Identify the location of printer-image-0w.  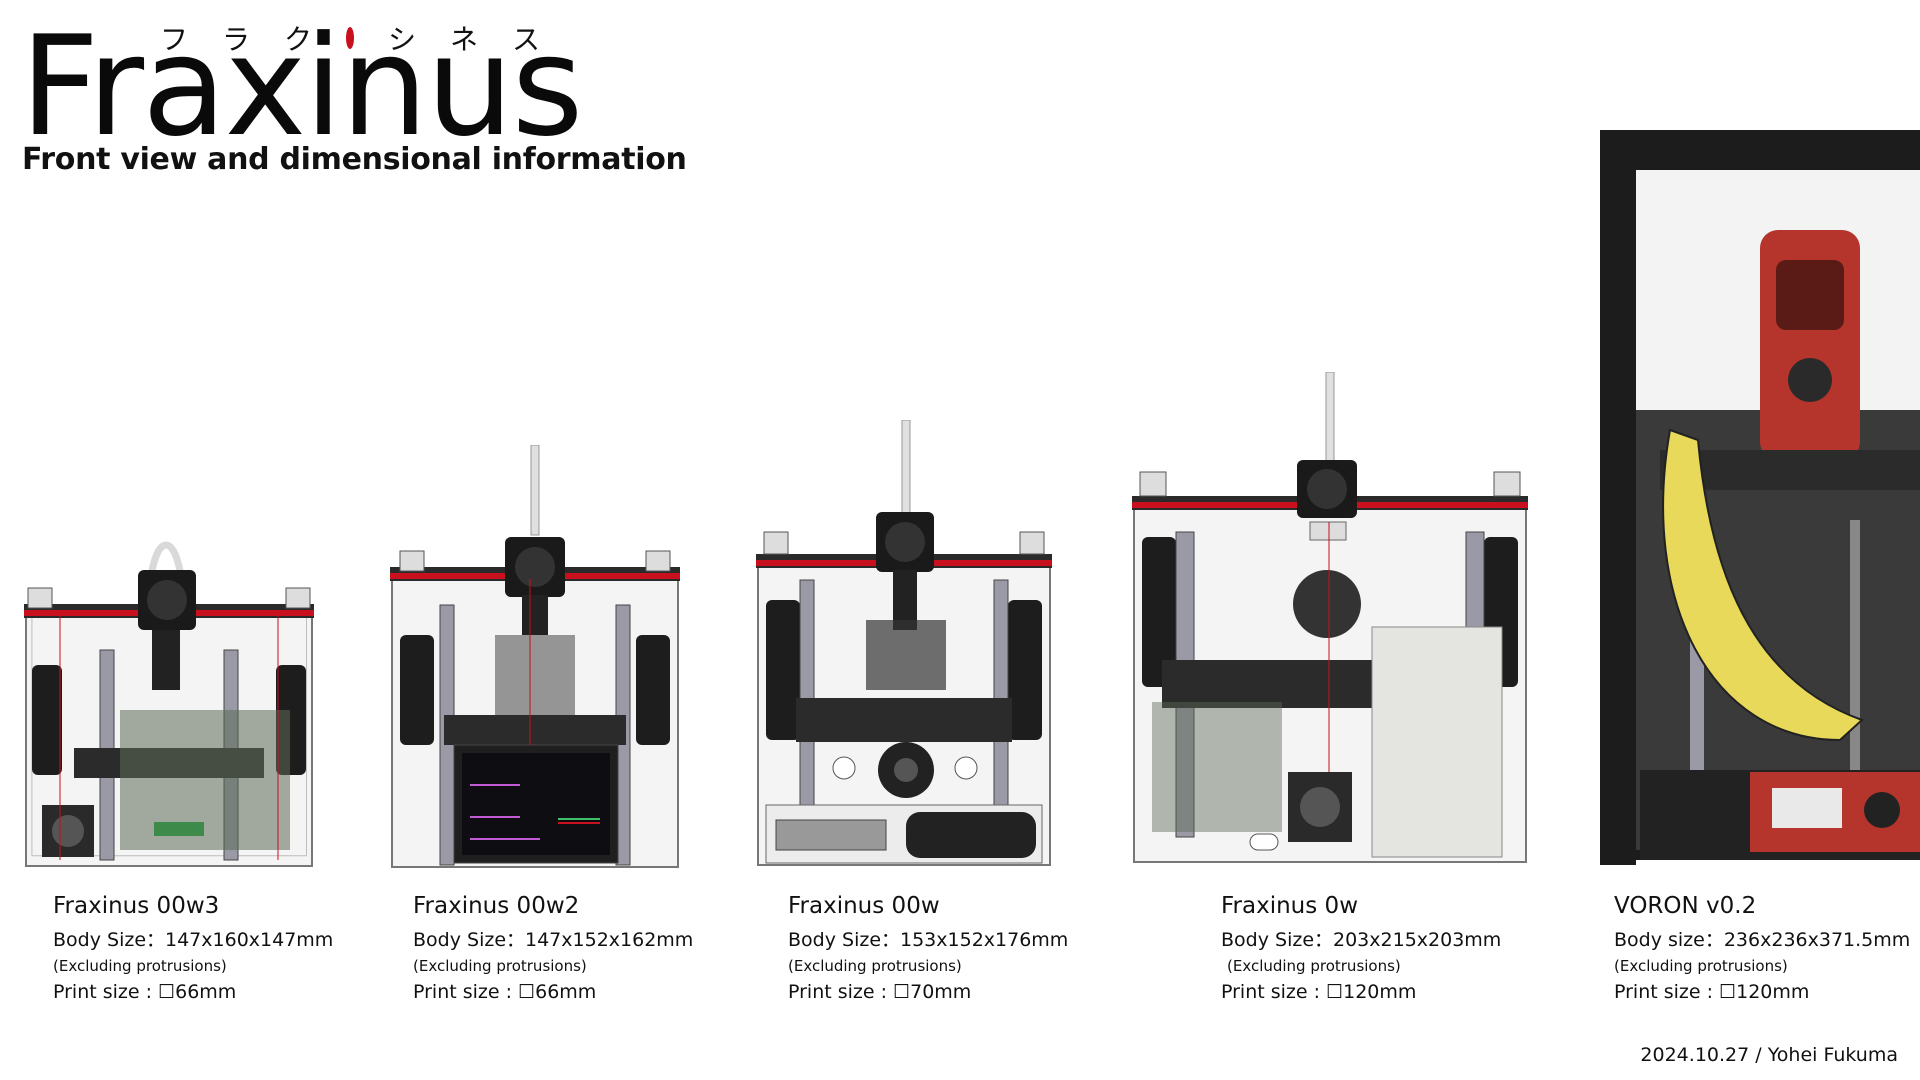
(1330, 617).